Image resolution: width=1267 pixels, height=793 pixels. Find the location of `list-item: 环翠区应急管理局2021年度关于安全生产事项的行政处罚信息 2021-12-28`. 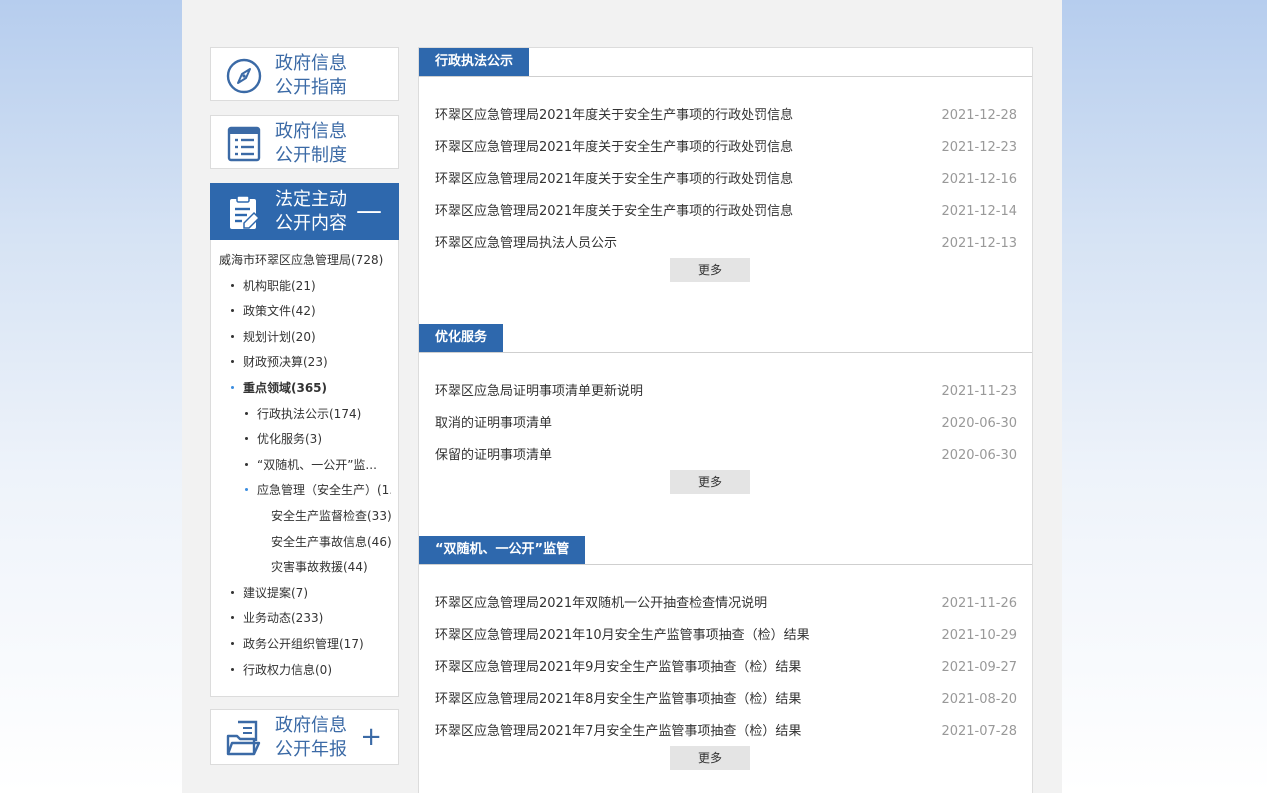

list-item: 环翠区应急管理局2021年度关于安全生产事项的行政处罚信息 2021-12-28 is located at coordinates (726, 116).